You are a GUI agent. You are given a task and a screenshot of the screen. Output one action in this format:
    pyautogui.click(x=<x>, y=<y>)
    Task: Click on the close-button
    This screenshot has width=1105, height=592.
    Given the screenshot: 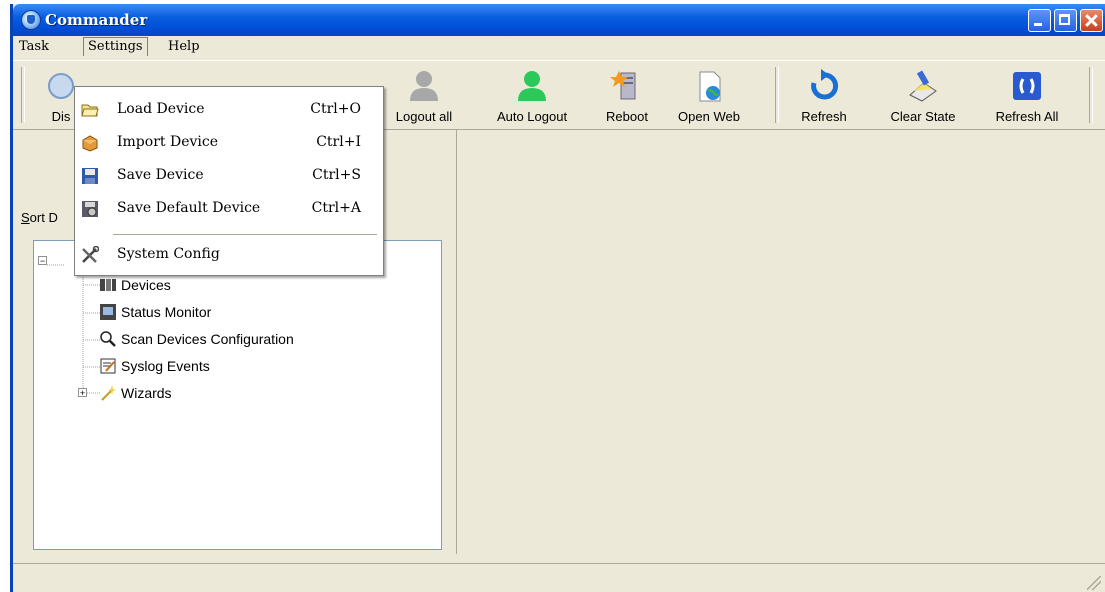 What is the action you would take?
    pyautogui.click(x=1091, y=20)
    